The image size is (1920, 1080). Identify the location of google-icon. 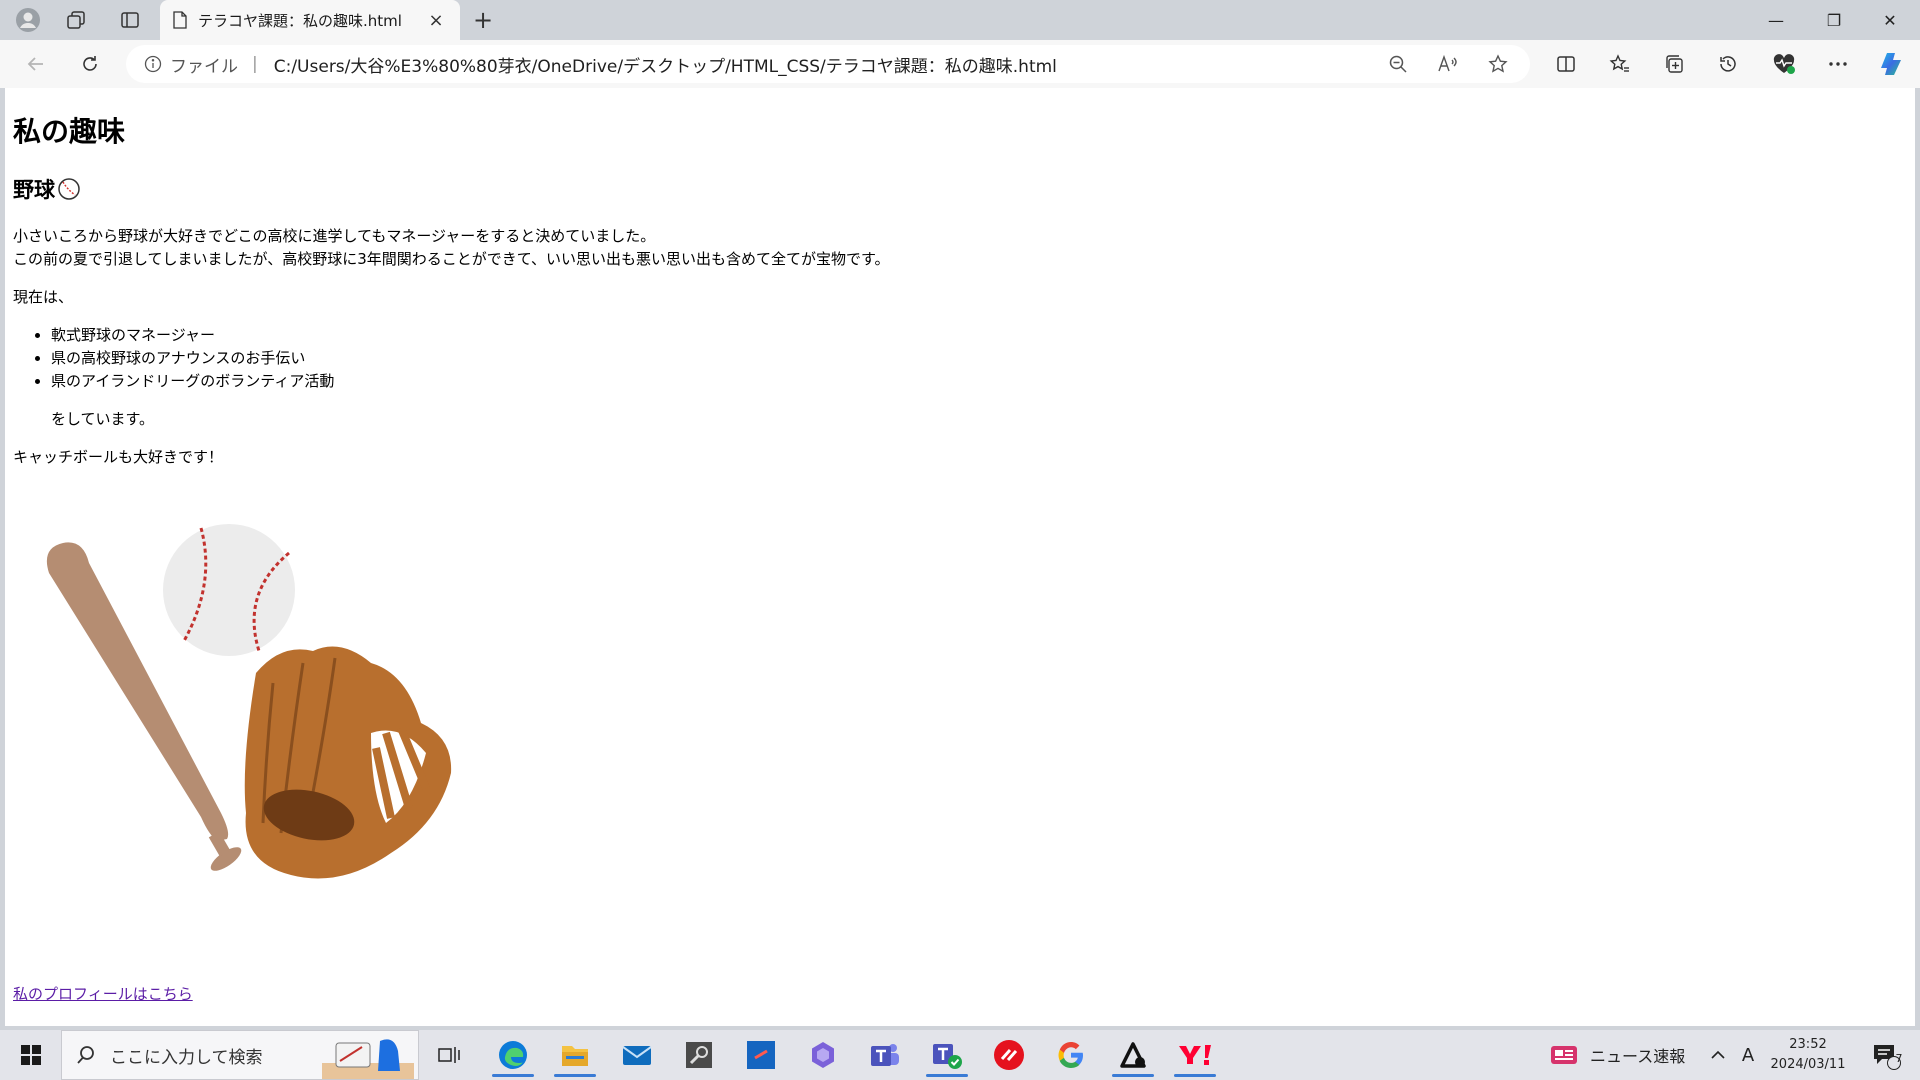
(1070, 1055).